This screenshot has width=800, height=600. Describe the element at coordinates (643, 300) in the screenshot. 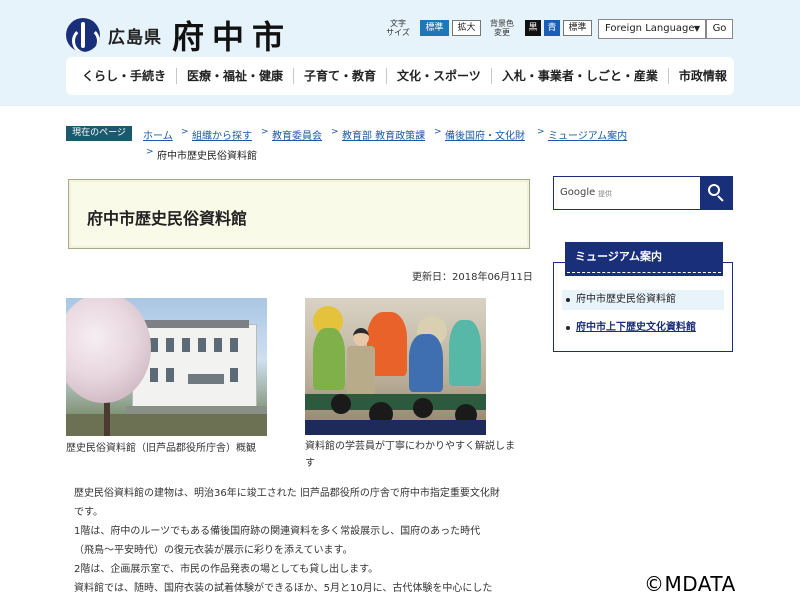

I see `sidebar-item-history-museum: 府中市歴史民俗資料館` at that location.